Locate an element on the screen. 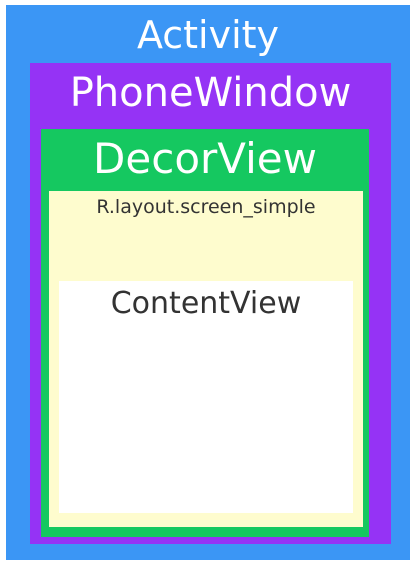  screen-simple-label: R.layout.screen_simple is located at coordinates (206, 207).